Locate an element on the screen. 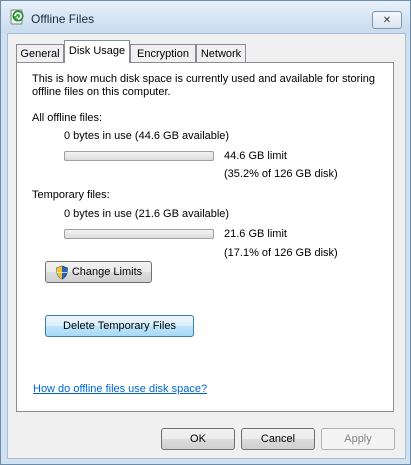  title-bar: Offline Files ✕ is located at coordinates (205, 17).